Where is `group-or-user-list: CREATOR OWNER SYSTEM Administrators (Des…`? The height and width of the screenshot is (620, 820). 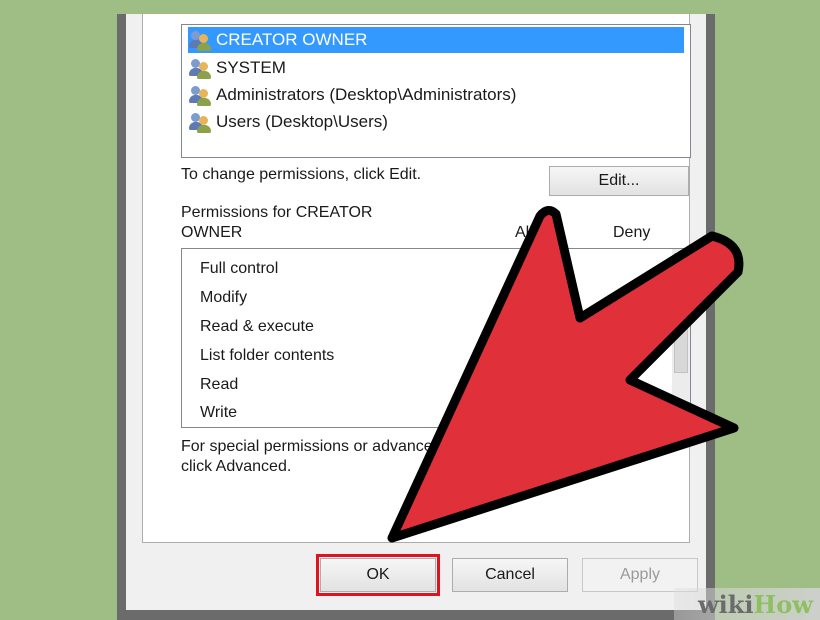 group-or-user-list: CREATOR OWNER SYSTEM Administrators (Des… is located at coordinates (436, 91).